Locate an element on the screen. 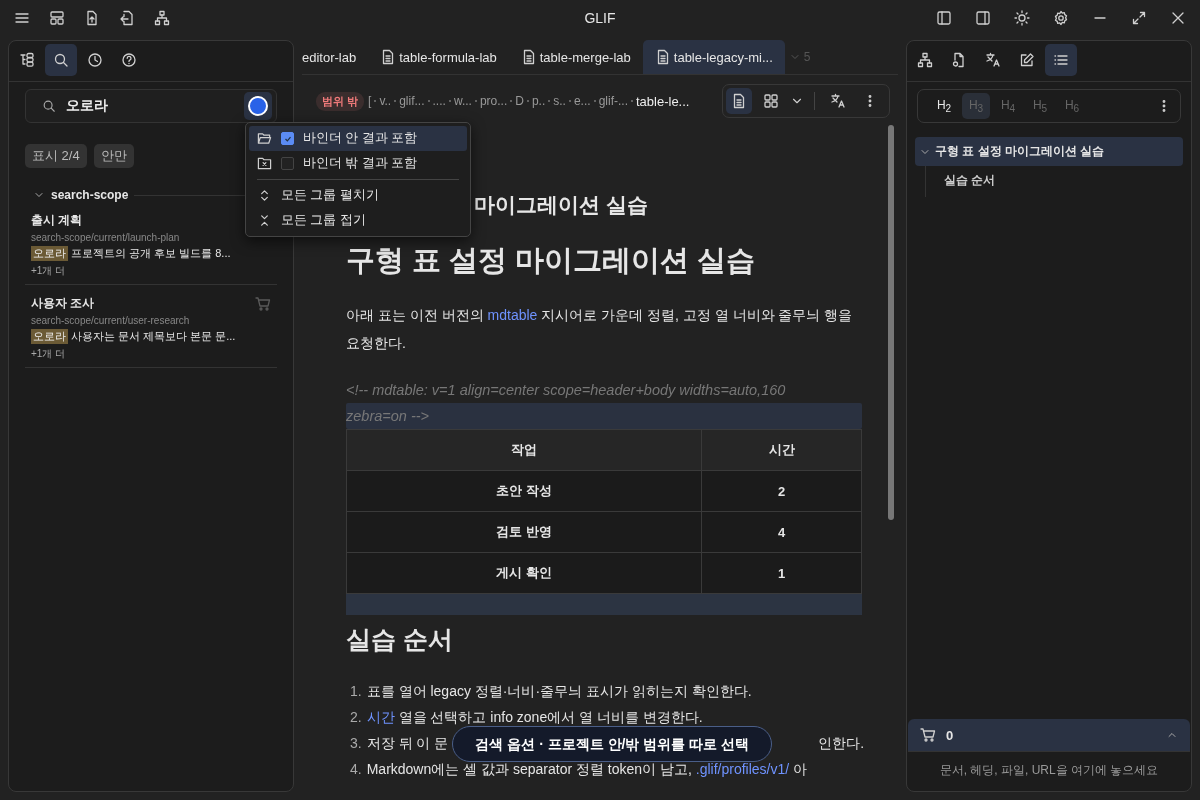  search-result: 사용자 조사 search-scope/current/user-research 오로라 사용자는 문서 제목보다 본문 문... +1개 더 is located at coordinates (151, 326).